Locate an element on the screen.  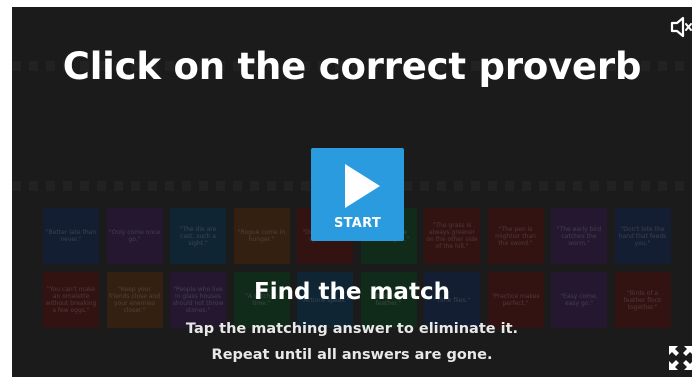
fullscreen-icon is located at coordinates (679, 358).